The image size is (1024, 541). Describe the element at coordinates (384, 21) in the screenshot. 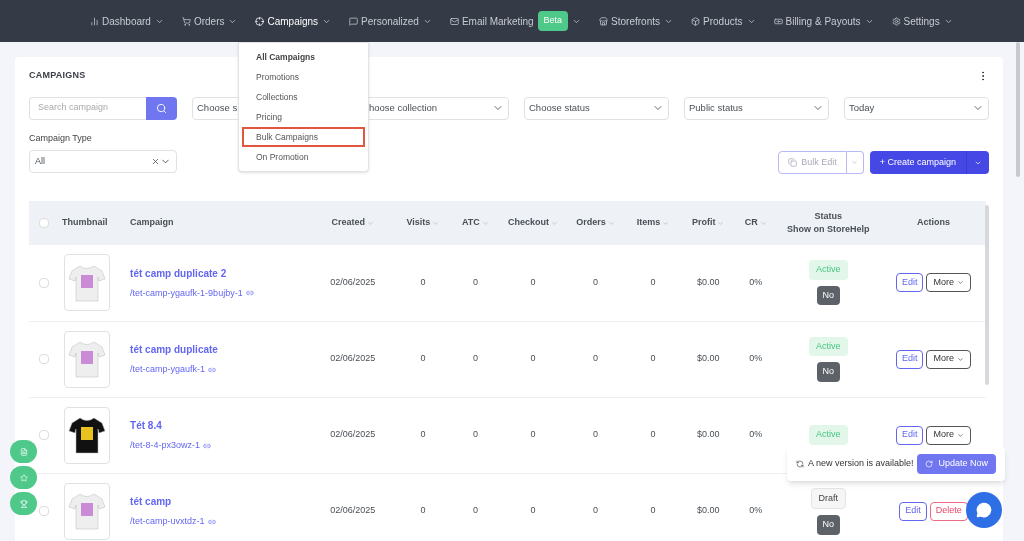

I see `nav-item: Personalized` at that location.